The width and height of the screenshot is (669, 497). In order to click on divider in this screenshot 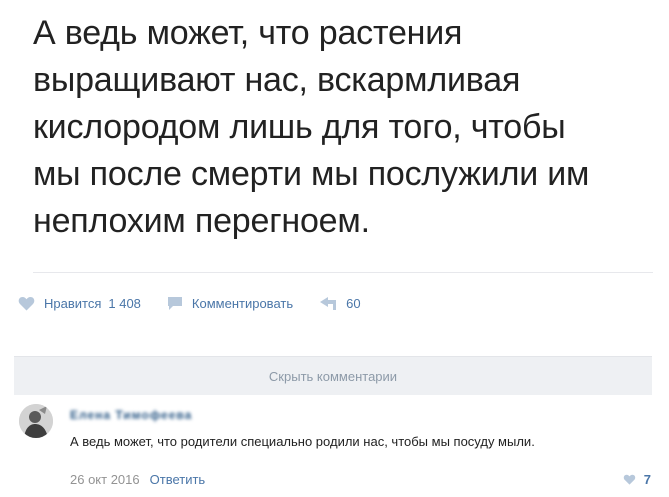, I will do `click(343, 272)`.